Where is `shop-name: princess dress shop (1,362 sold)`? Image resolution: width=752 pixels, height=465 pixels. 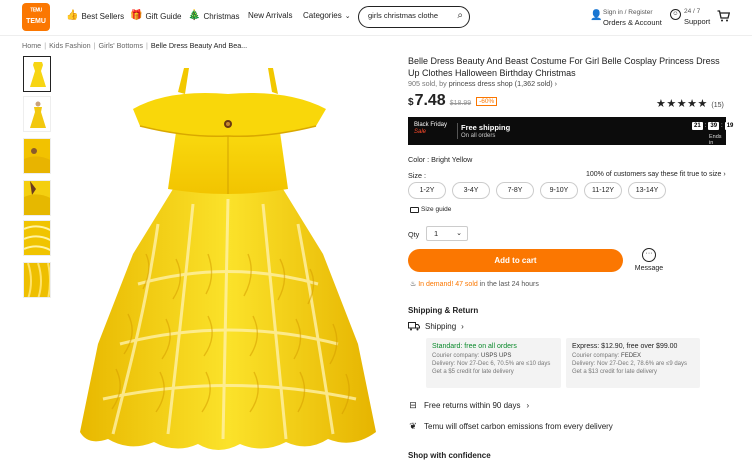 shop-name: princess dress shop (1,362 sold) is located at coordinates (500, 83).